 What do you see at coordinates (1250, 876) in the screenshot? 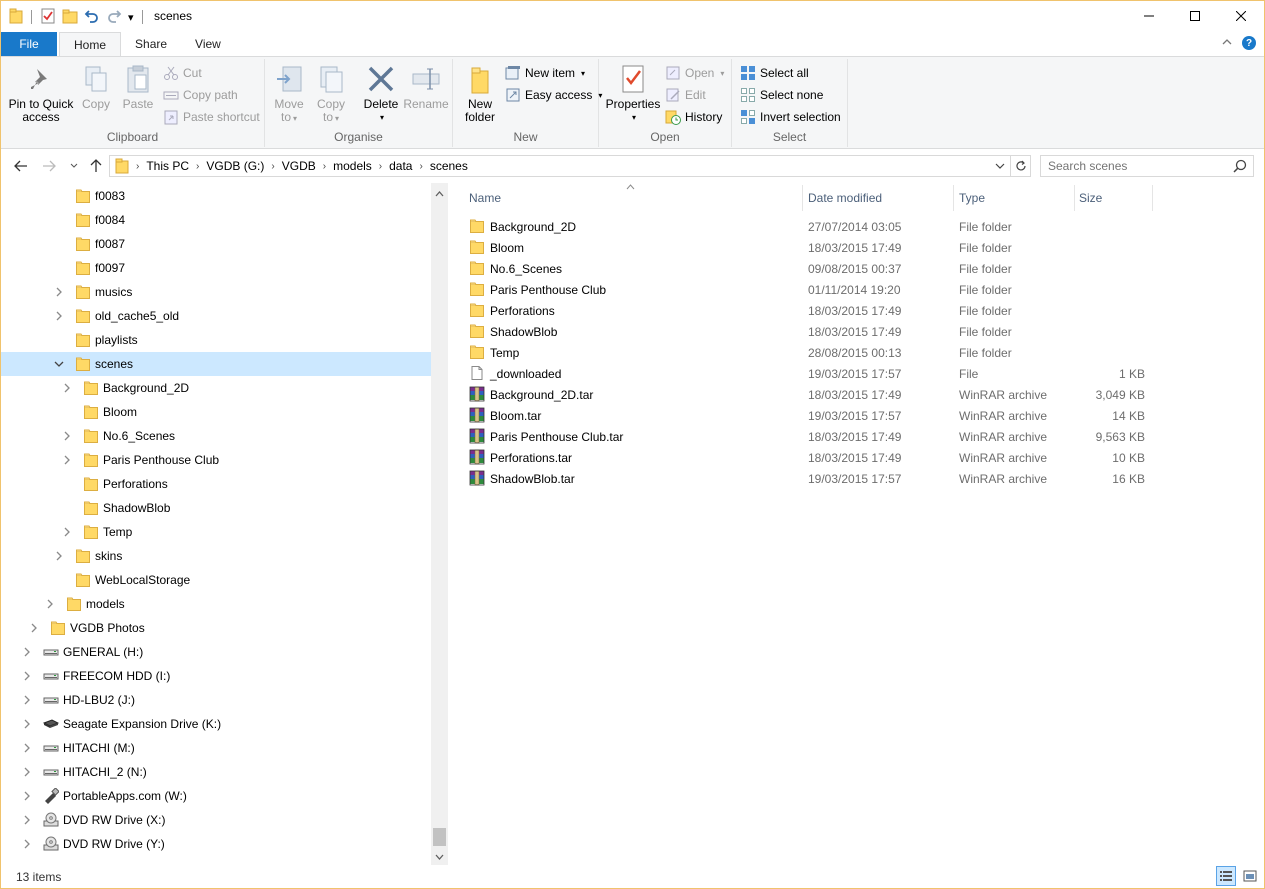
I see `large-icons-view-button` at bounding box center [1250, 876].